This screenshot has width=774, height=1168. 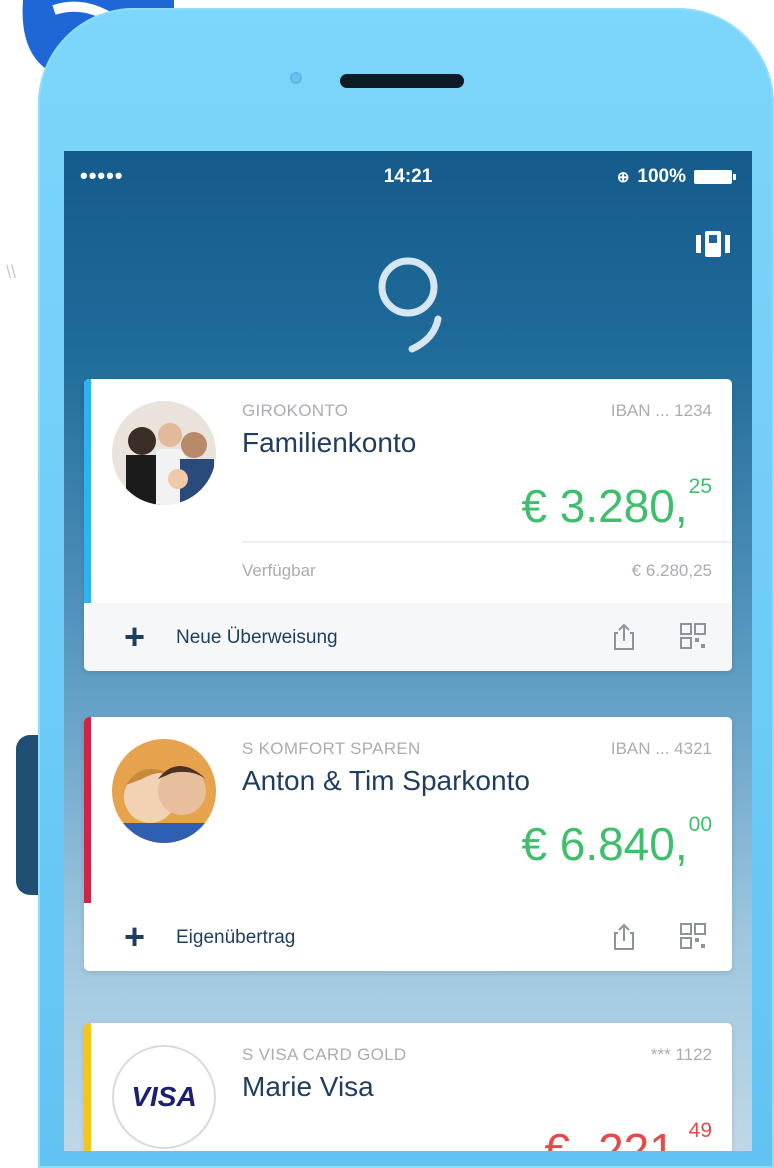 I want to click on balance-cents: 00, so click(x=700, y=824).